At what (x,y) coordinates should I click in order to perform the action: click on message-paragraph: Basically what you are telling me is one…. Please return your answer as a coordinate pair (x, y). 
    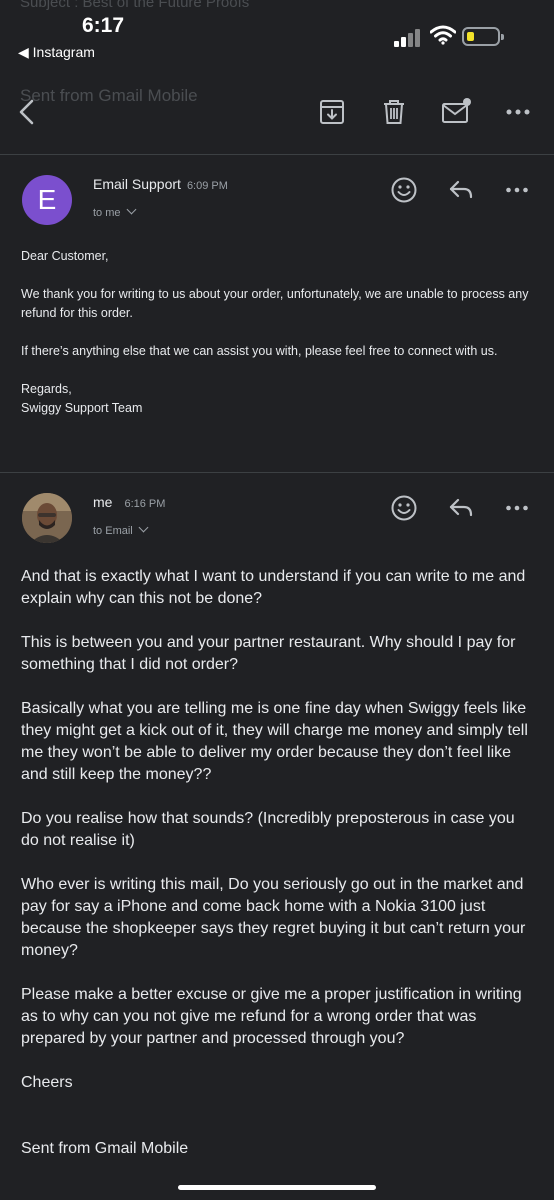
    Looking at the image, I should click on (274, 741).